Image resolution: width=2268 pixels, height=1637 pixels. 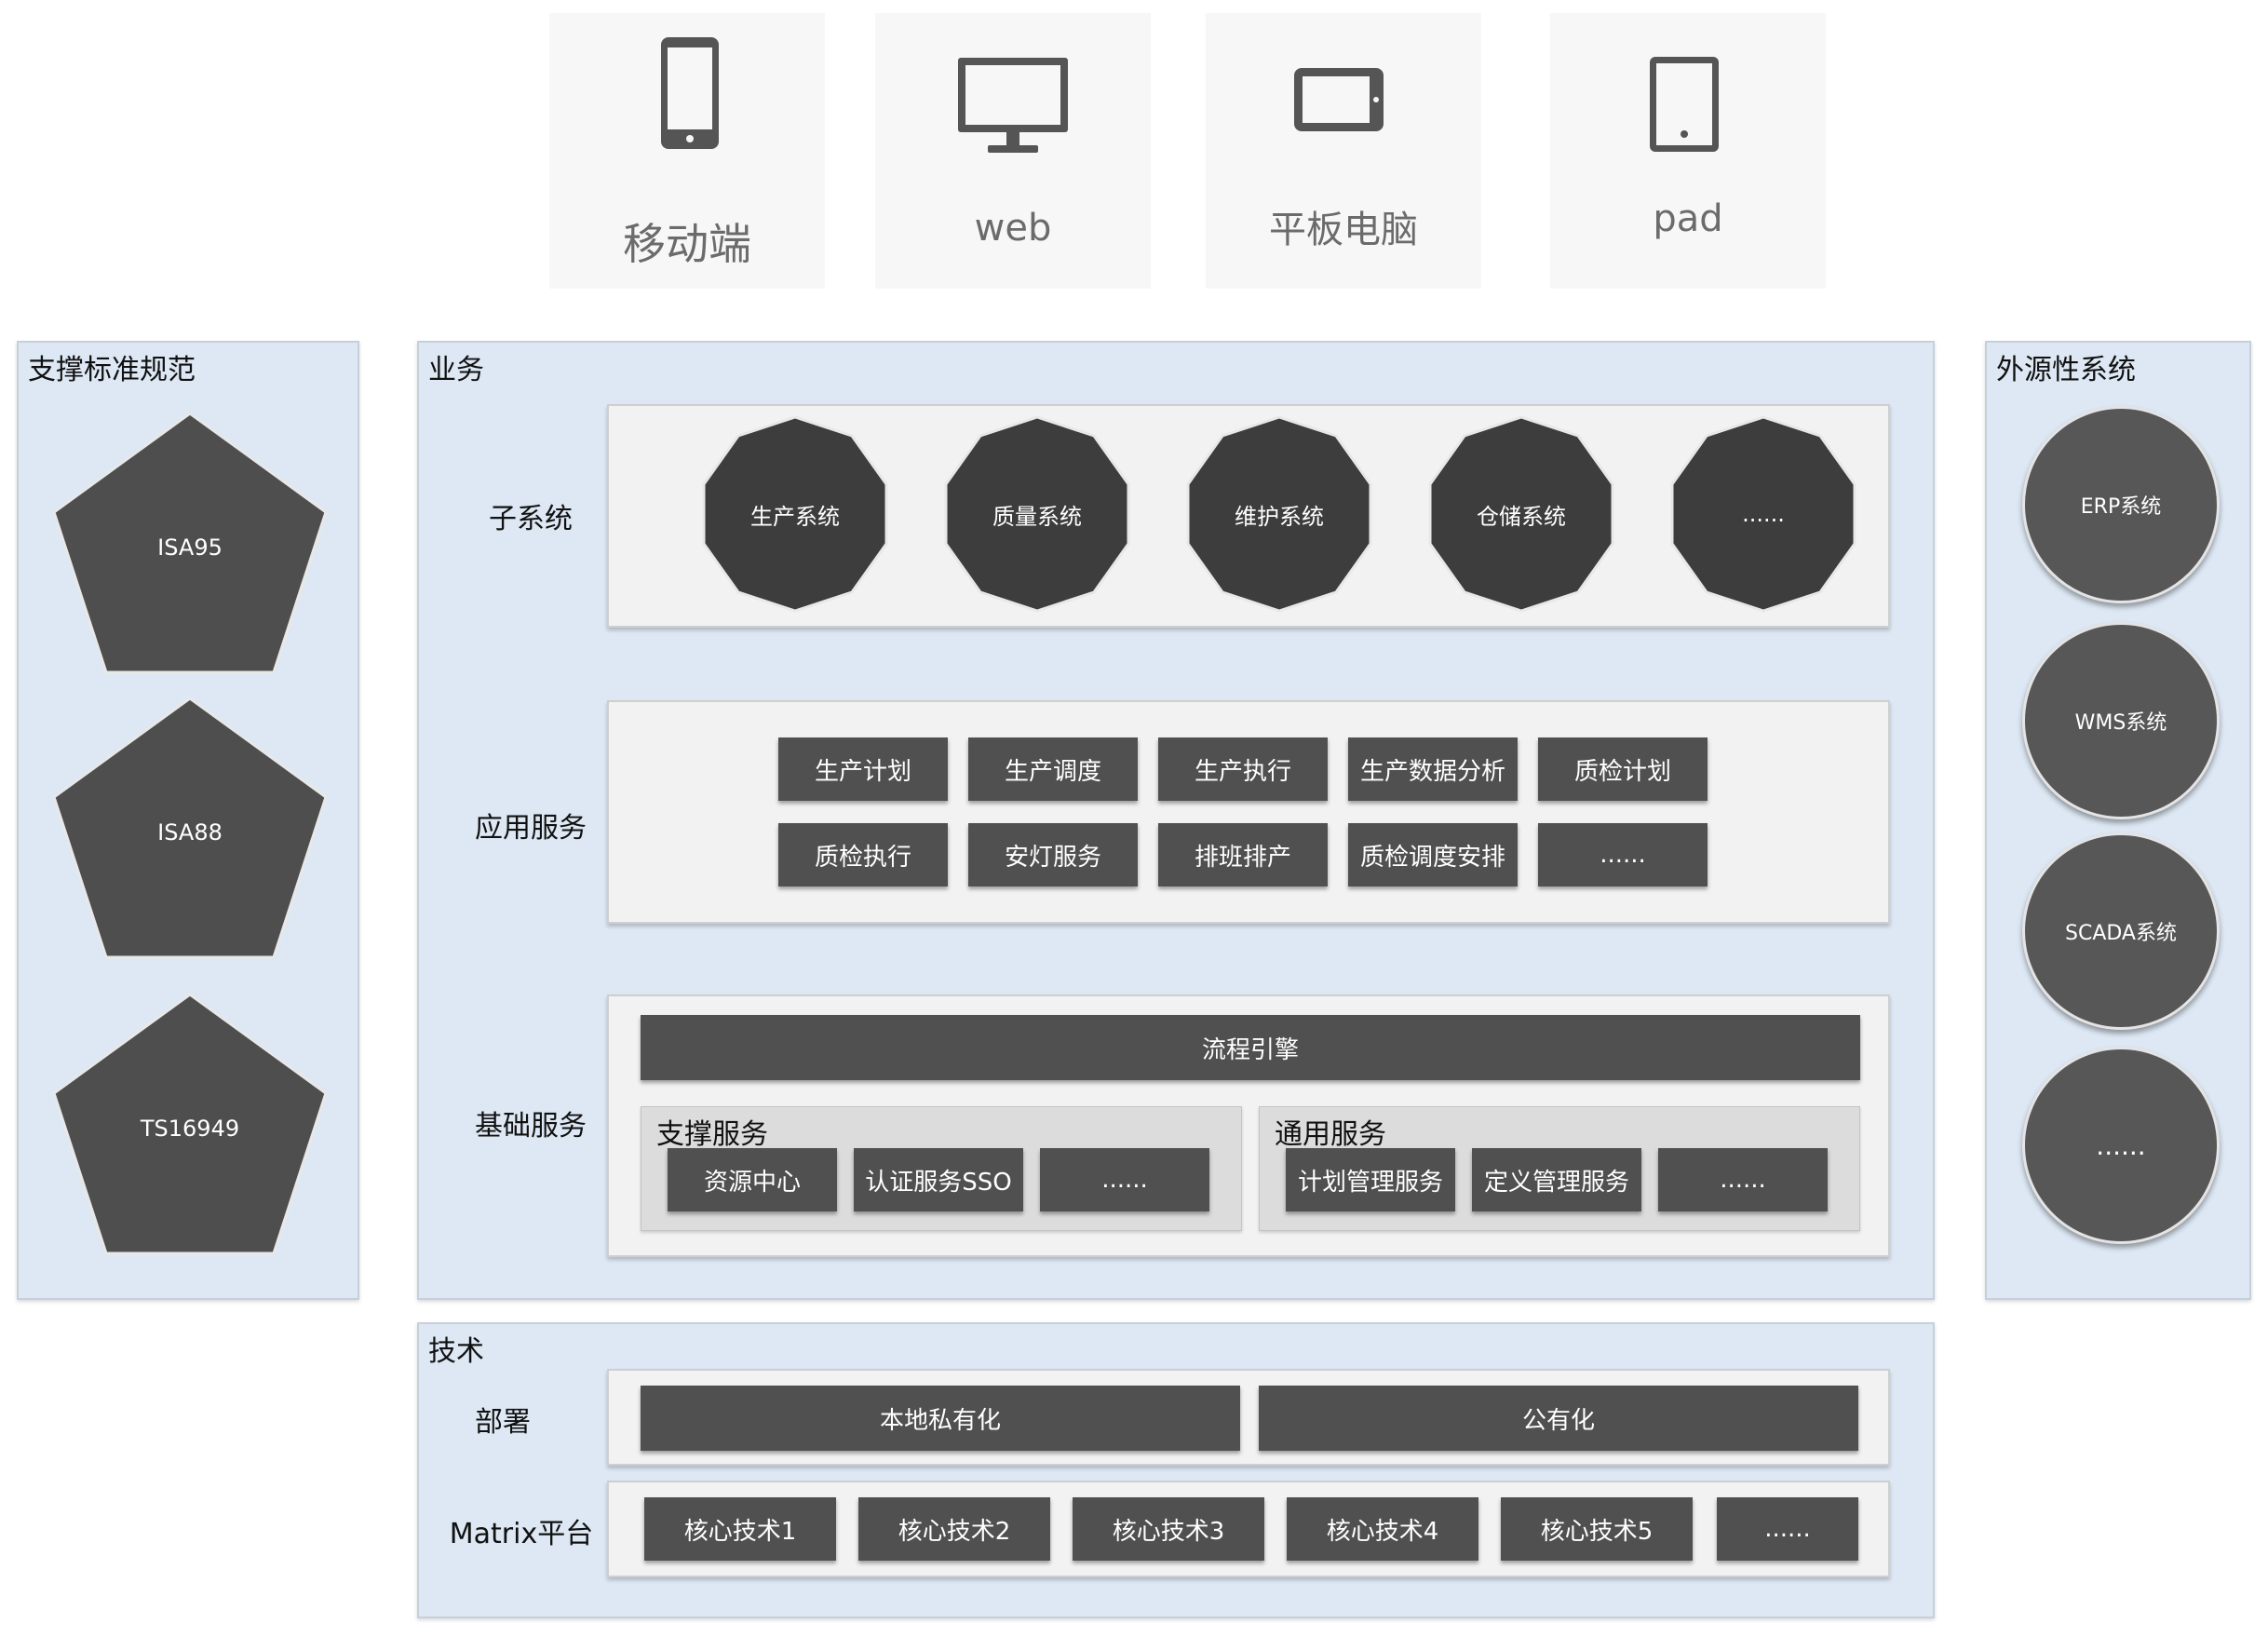 I want to click on device-web: web, so click(x=1013, y=151).